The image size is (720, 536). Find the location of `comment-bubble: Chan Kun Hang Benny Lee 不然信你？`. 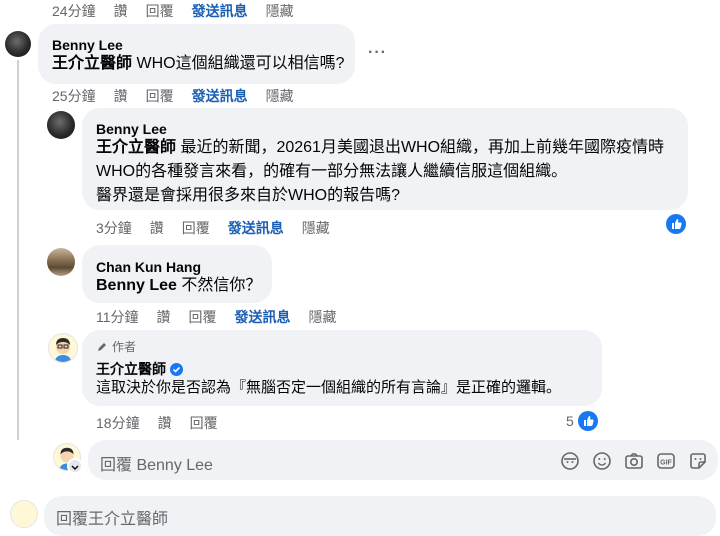

comment-bubble: Chan Kun Hang Benny Lee 不然信你？ is located at coordinates (177, 274).